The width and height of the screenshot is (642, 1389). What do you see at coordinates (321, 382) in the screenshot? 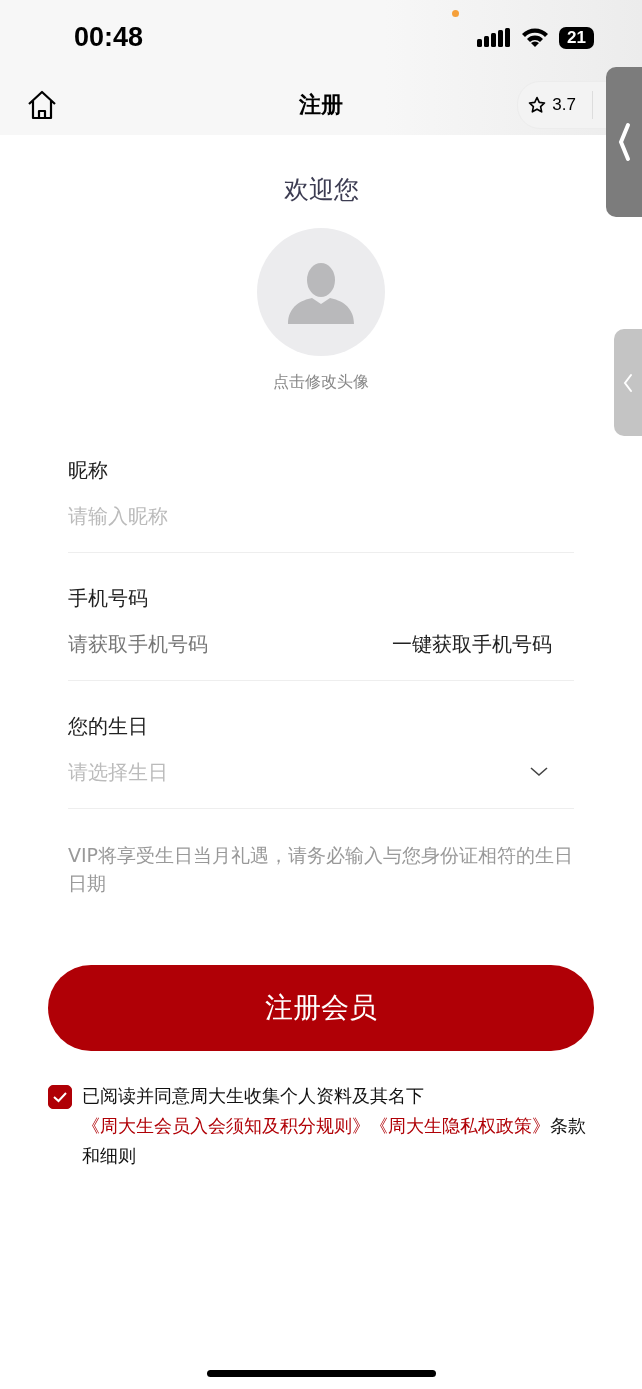
I see `avatar-hint: 点击修改头像` at bounding box center [321, 382].